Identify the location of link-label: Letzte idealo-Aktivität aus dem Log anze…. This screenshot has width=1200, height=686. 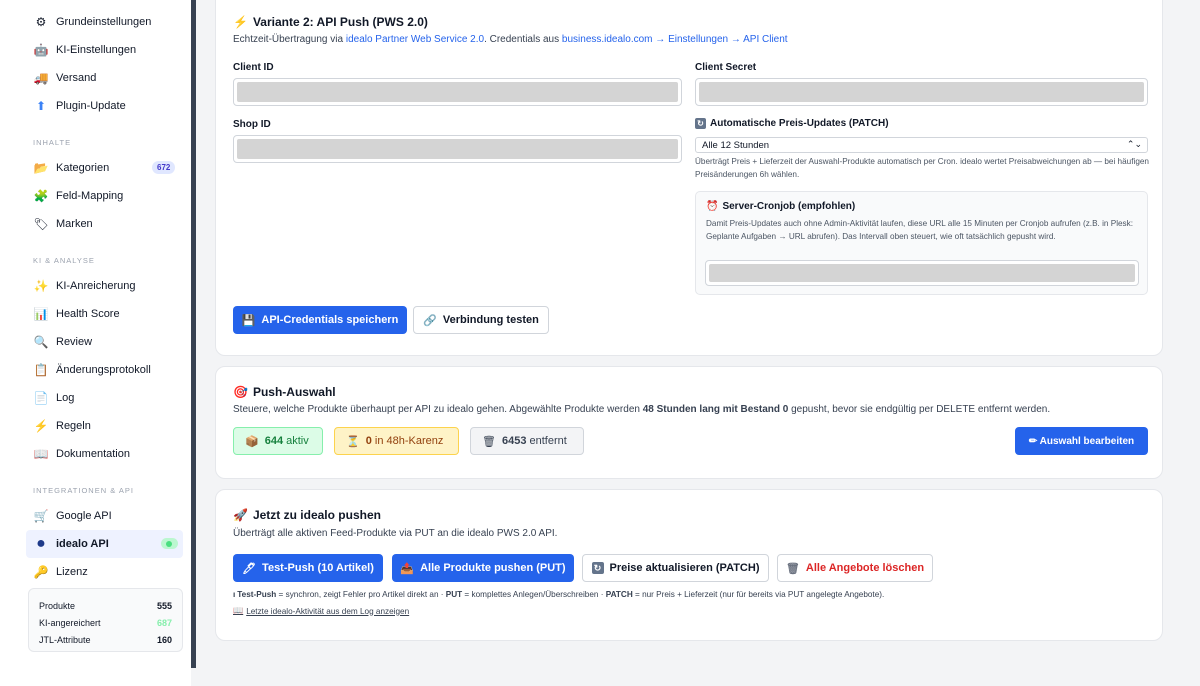
(328, 611).